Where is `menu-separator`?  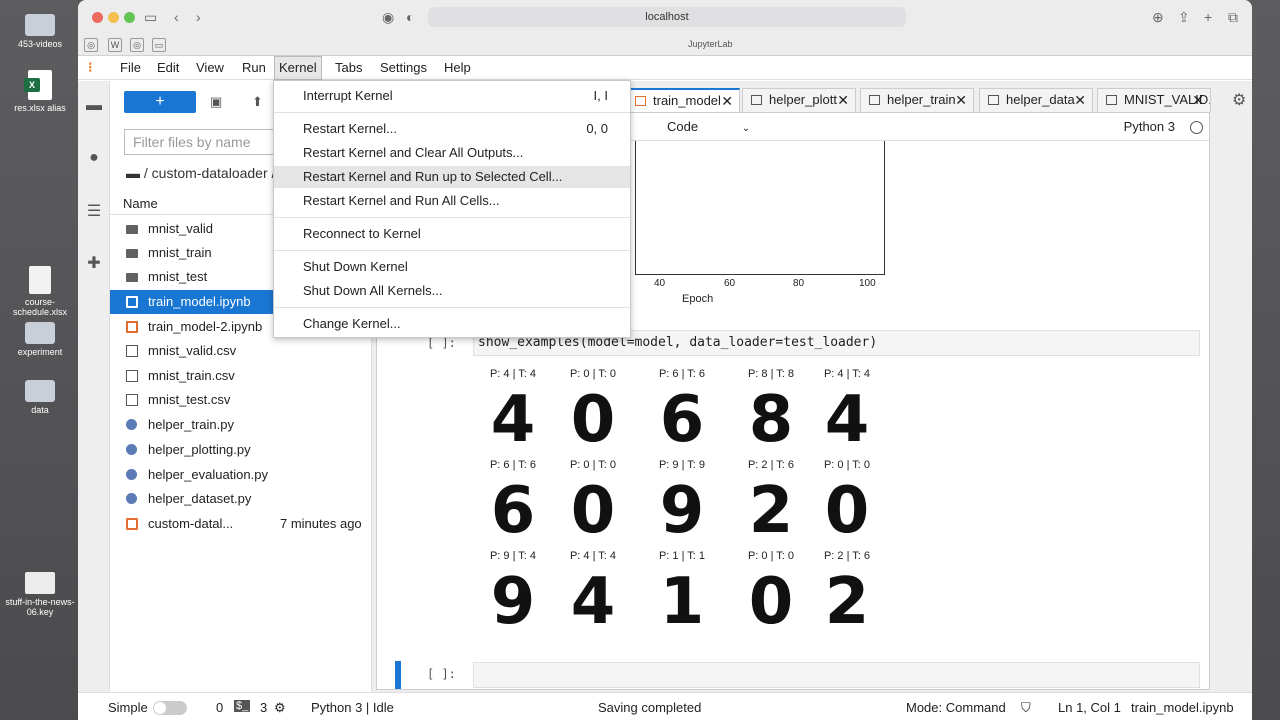 menu-separator is located at coordinates (452, 217).